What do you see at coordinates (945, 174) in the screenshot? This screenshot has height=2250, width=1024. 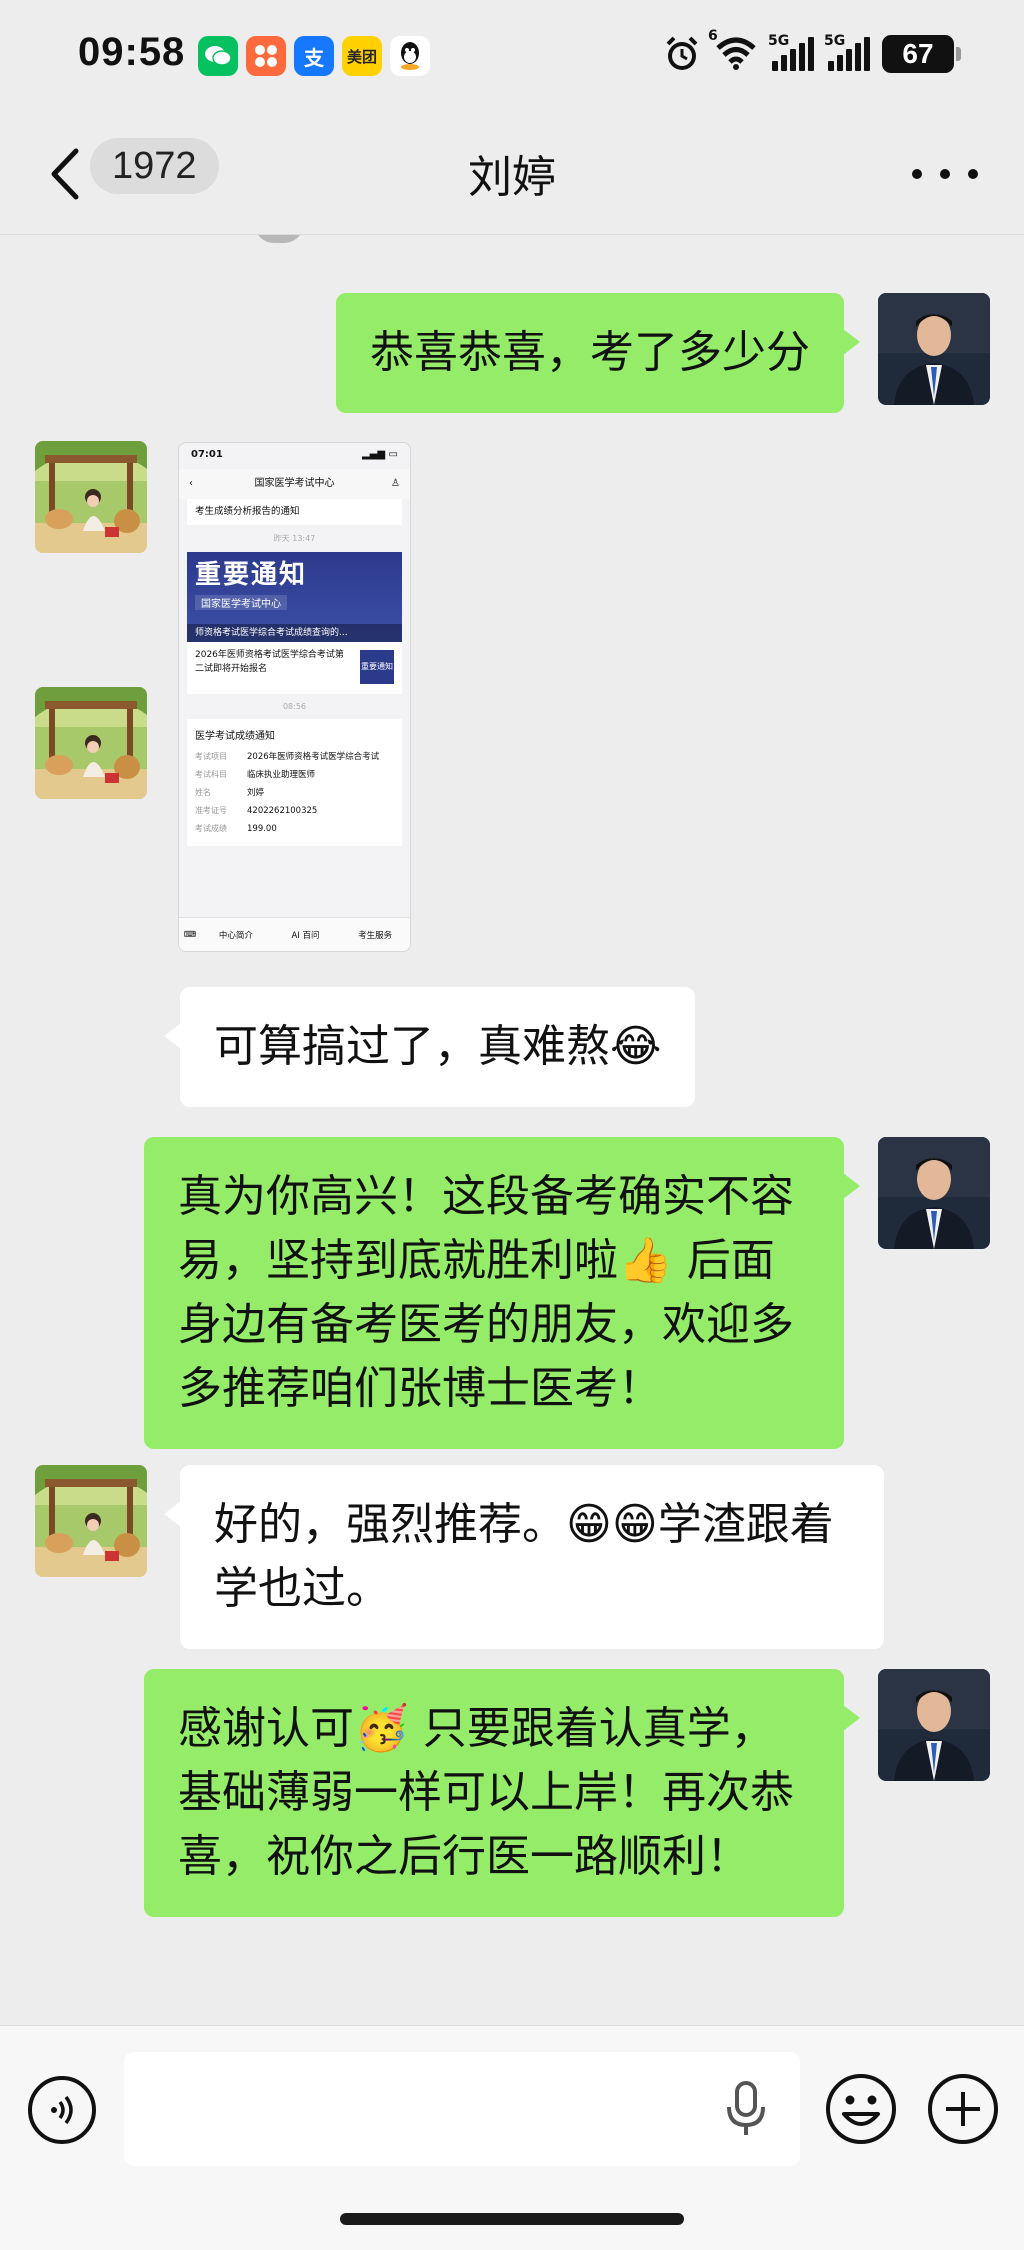 I see `more-options-button` at bounding box center [945, 174].